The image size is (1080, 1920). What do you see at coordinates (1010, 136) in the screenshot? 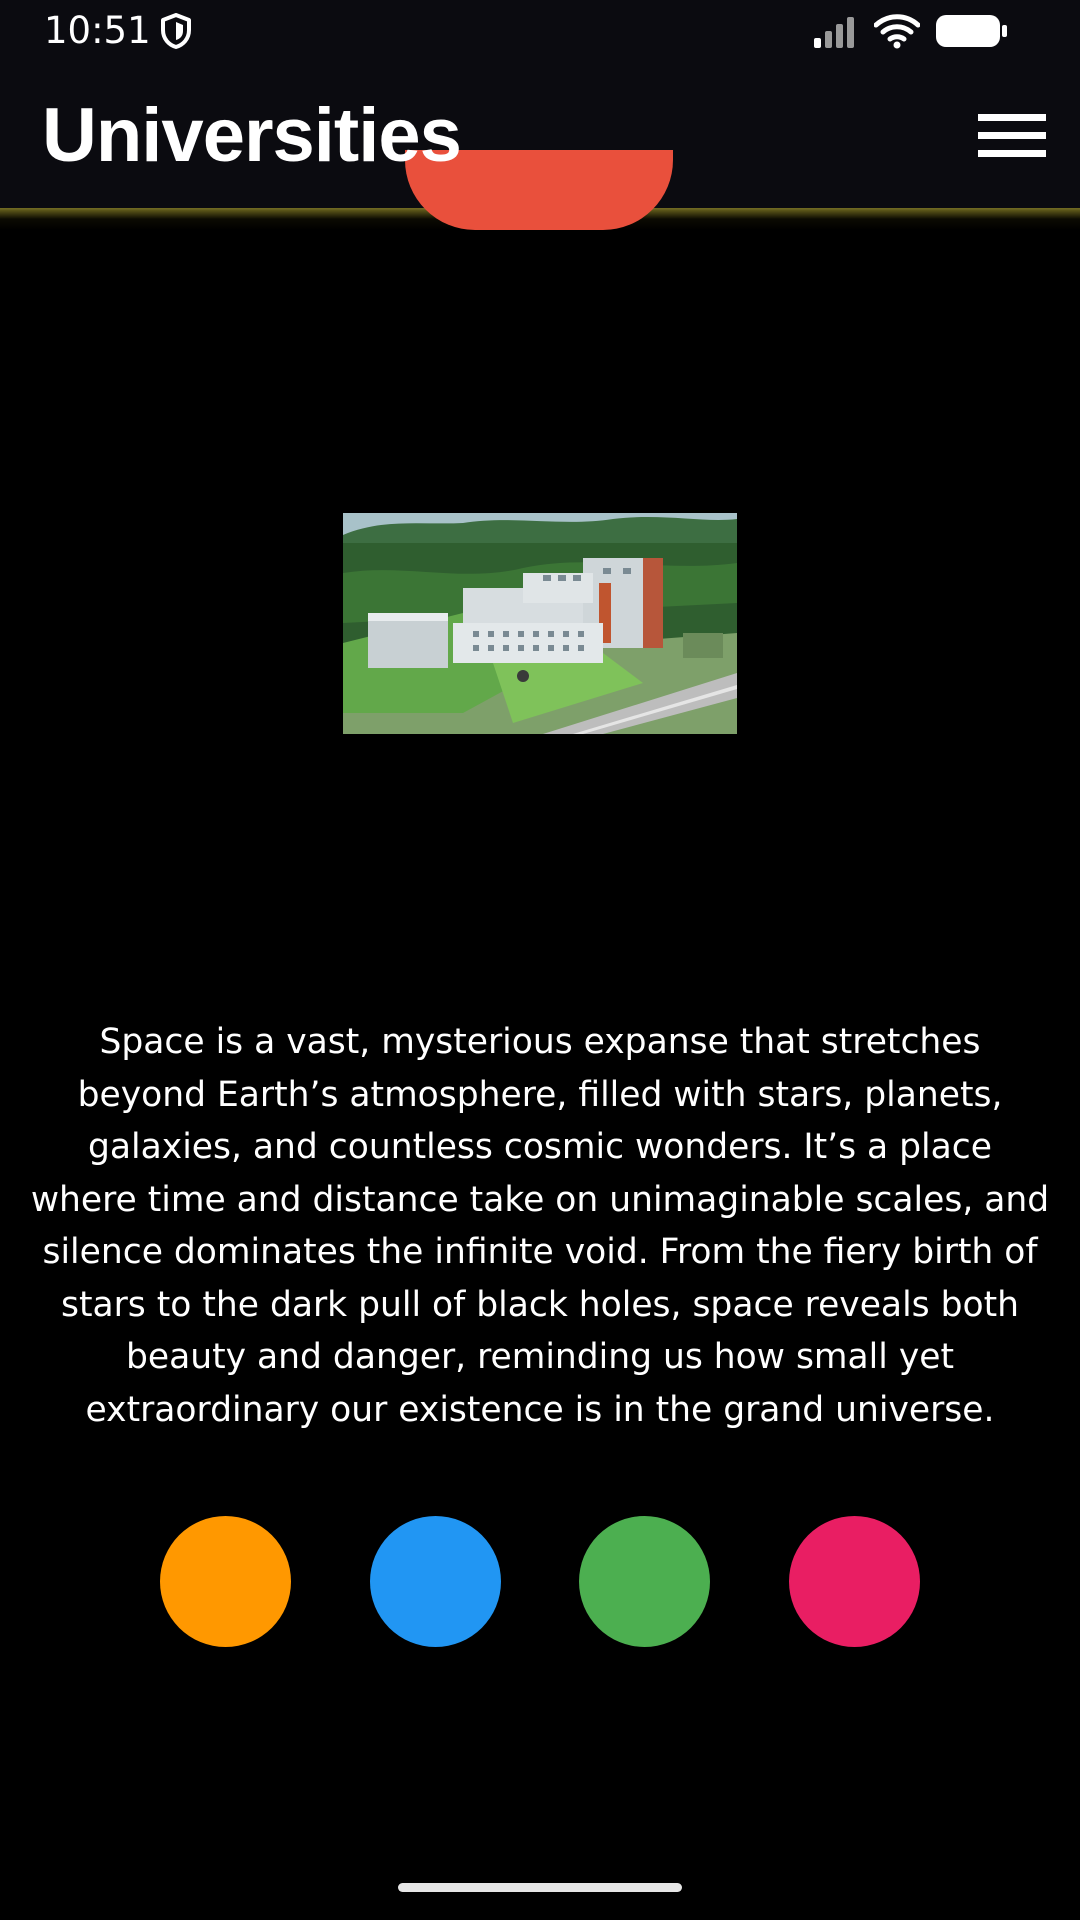
I see `hamburger-menu-icon` at bounding box center [1010, 136].